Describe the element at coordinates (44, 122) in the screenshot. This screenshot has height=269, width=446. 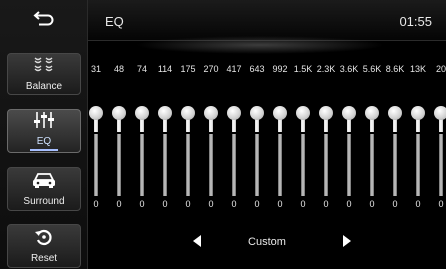
I see `equalizer-sliders-icon` at that location.